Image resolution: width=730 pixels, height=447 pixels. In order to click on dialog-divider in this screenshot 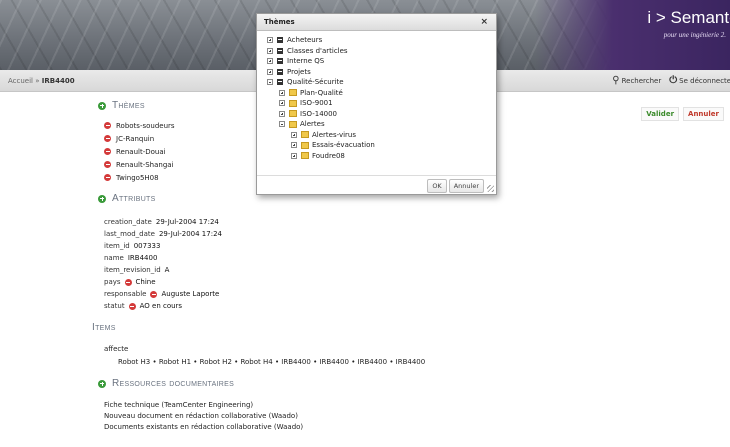, I will do `click(376, 175)`.